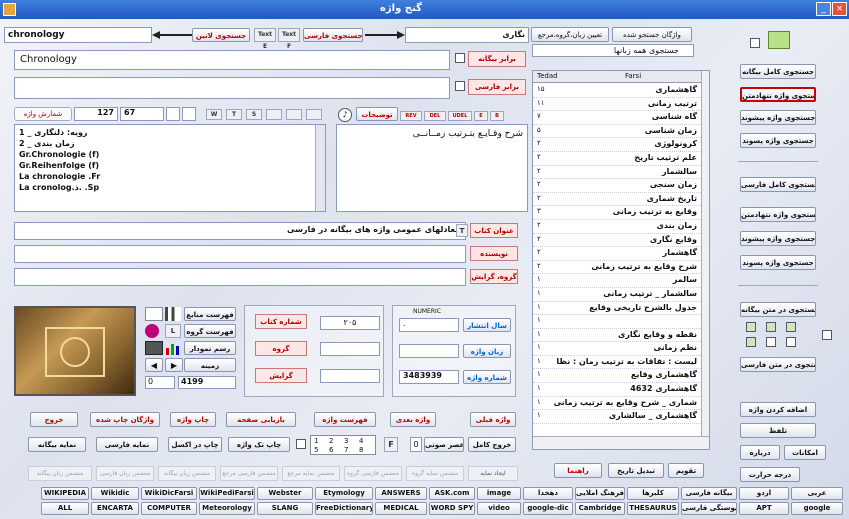 The height and width of the screenshot is (519, 849). What do you see at coordinates (125, 419) in the screenshot?
I see `printed-words-button: واژگان چاپ شده` at bounding box center [125, 419].